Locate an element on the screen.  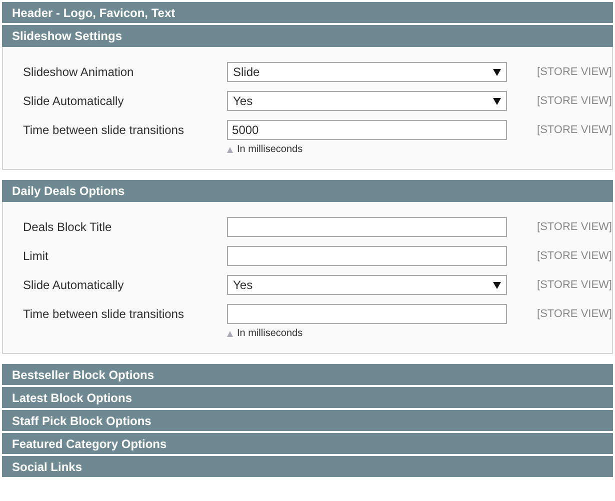
section-header: Bestseller Block Options is located at coordinates (307, 375).